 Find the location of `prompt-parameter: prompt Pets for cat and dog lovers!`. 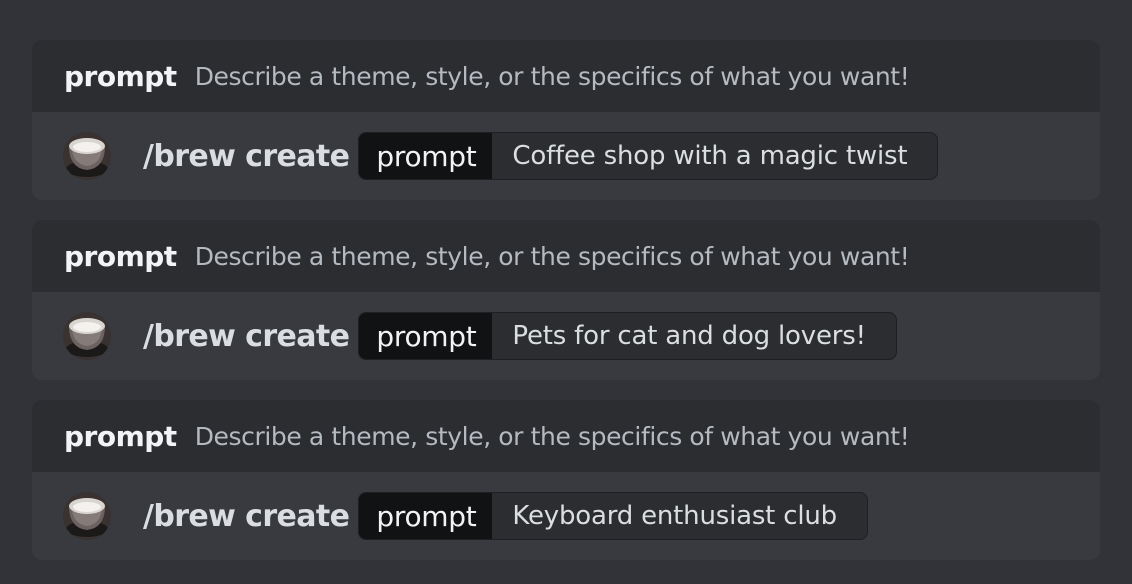

prompt-parameter: prompt Pets for cat and dog lovers! is located at coordinates (627, 336).